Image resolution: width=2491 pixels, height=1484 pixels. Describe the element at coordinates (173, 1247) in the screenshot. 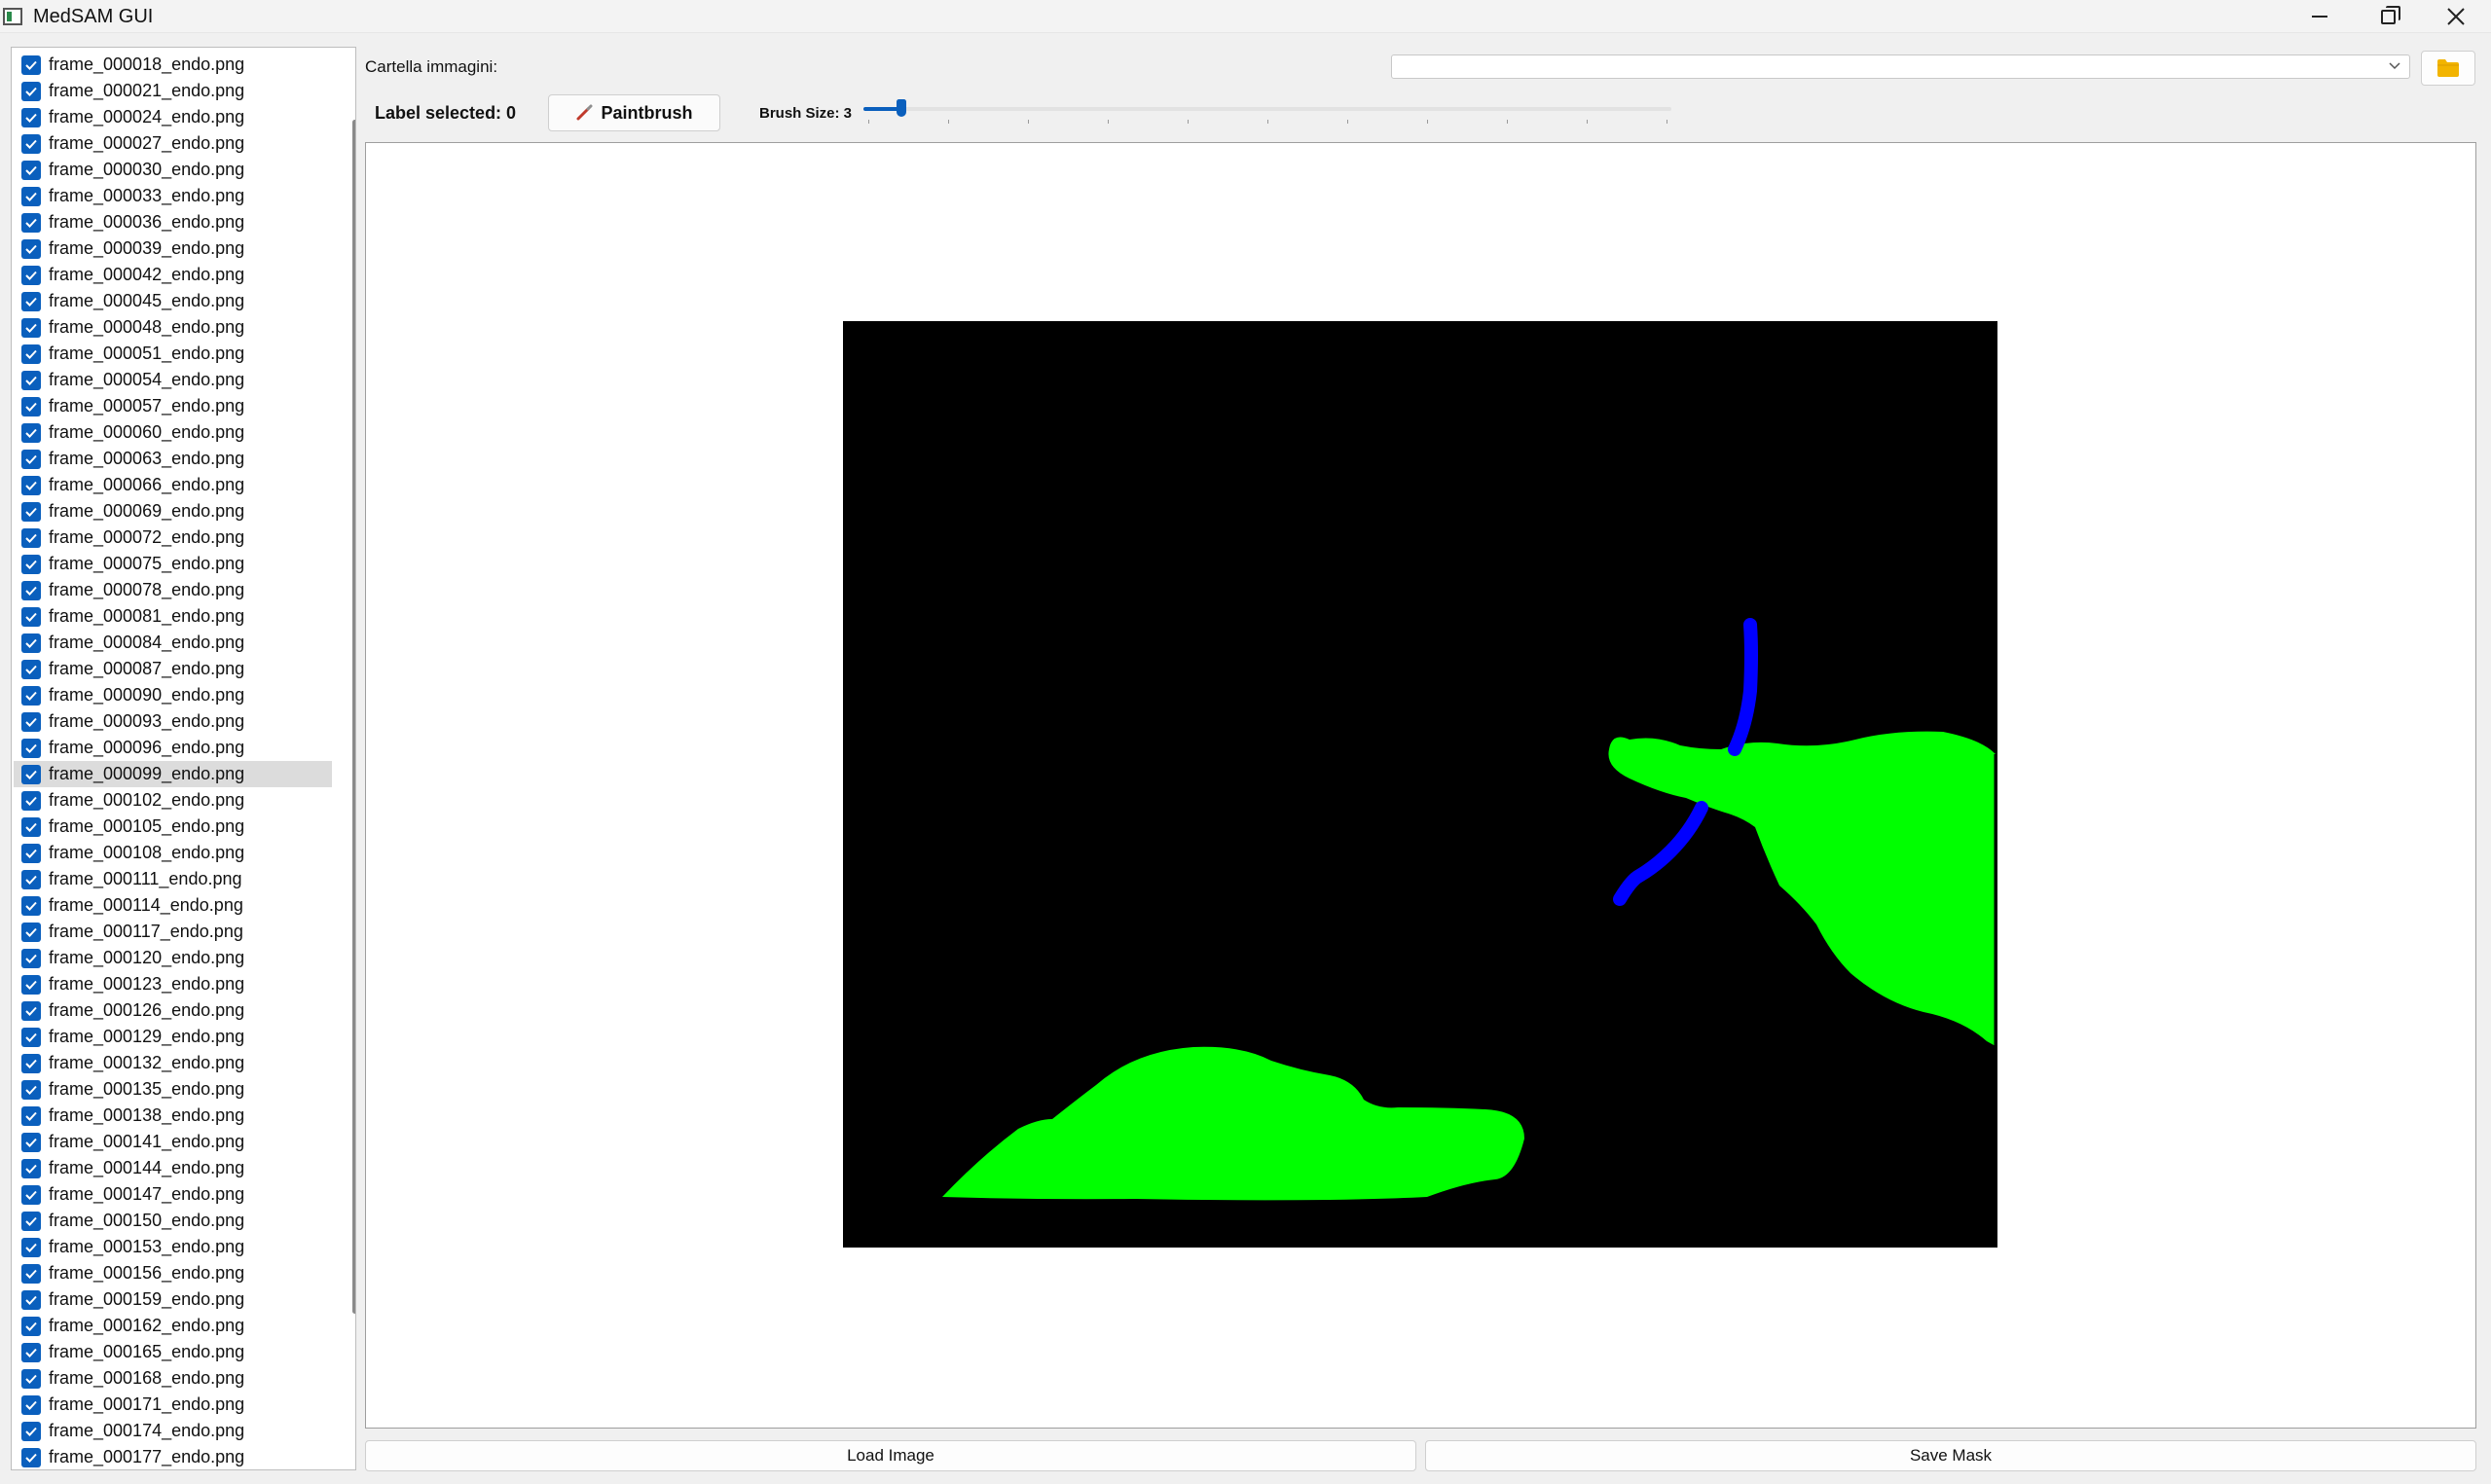

I see `file-list-item: frame_000153_endo.png` at that location.